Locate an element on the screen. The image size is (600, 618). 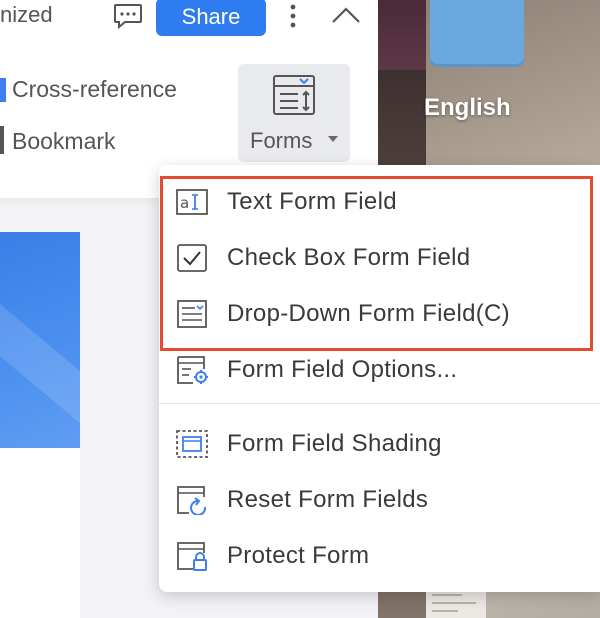
menu-item-check-box-form-field: Check Box Form Field is located at coordinates (379, 258).